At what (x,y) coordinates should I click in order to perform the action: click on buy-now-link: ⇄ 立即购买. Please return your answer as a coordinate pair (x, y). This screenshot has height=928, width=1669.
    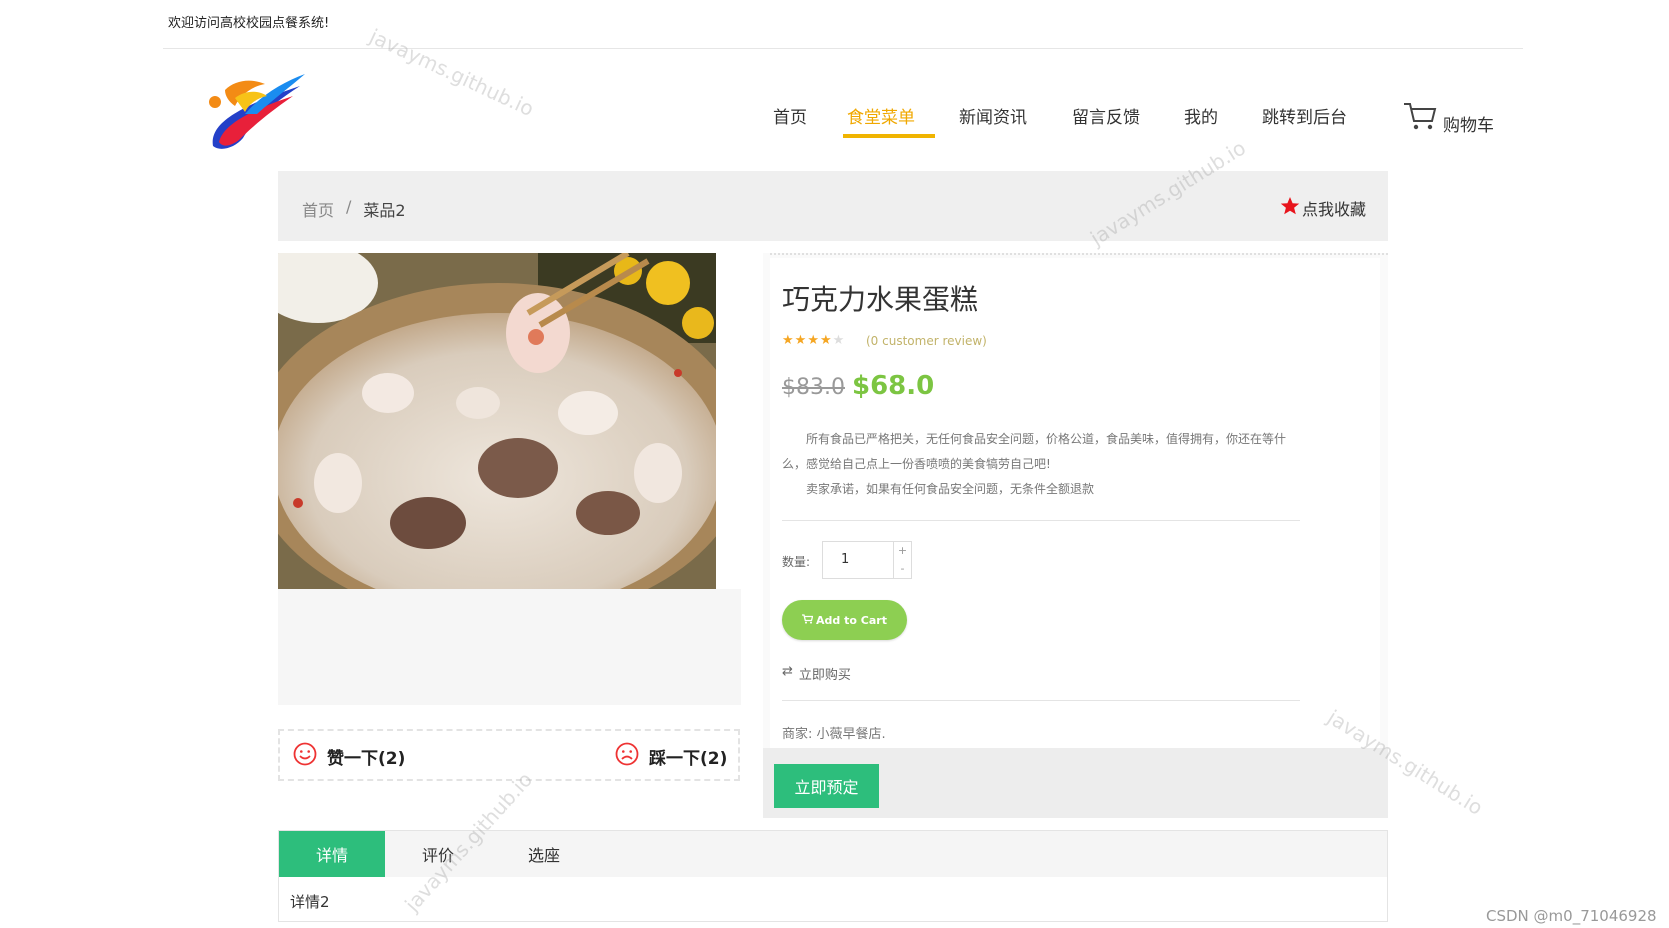
    Looking at the image, I should click on (816, 673).